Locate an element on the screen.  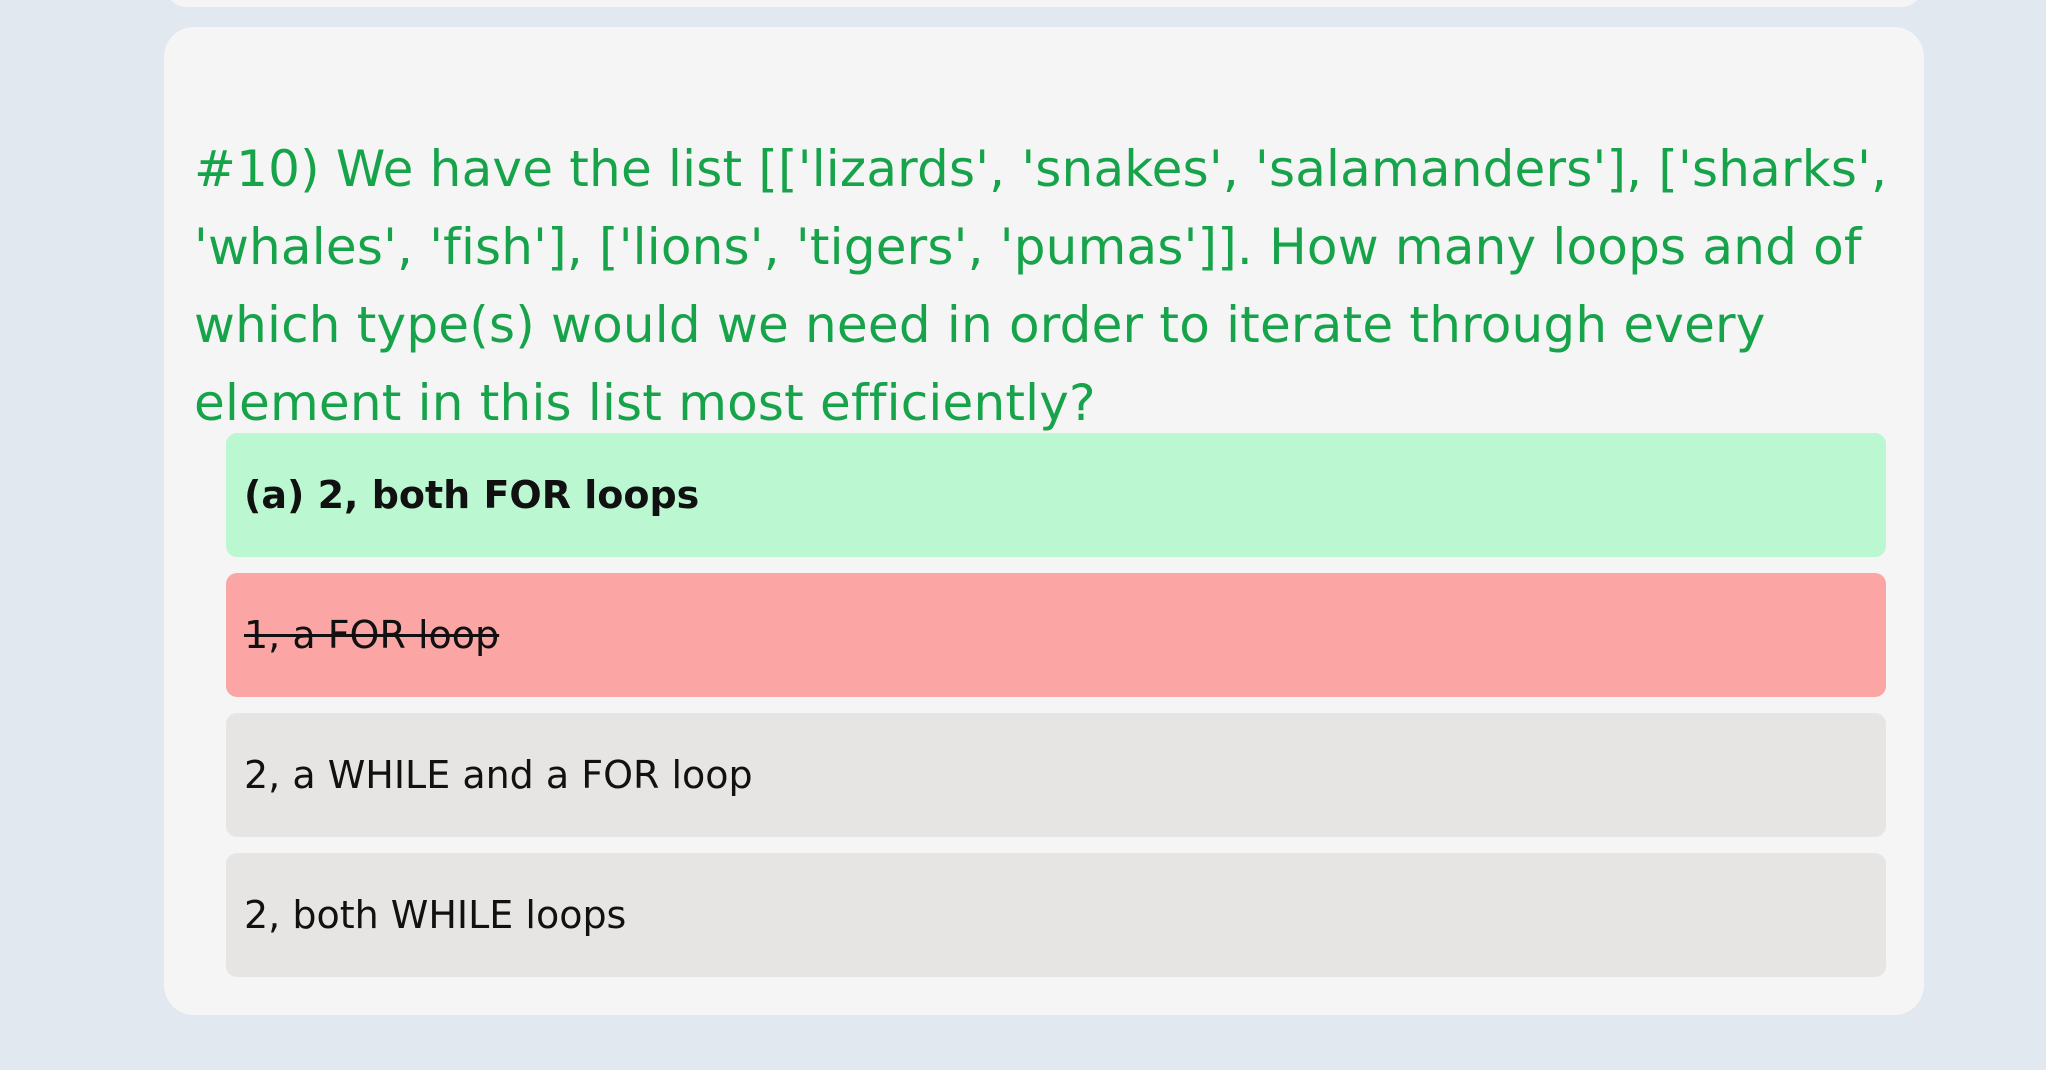
answer-label: 2, both WHILE loops is located at coordinates (435, 915).